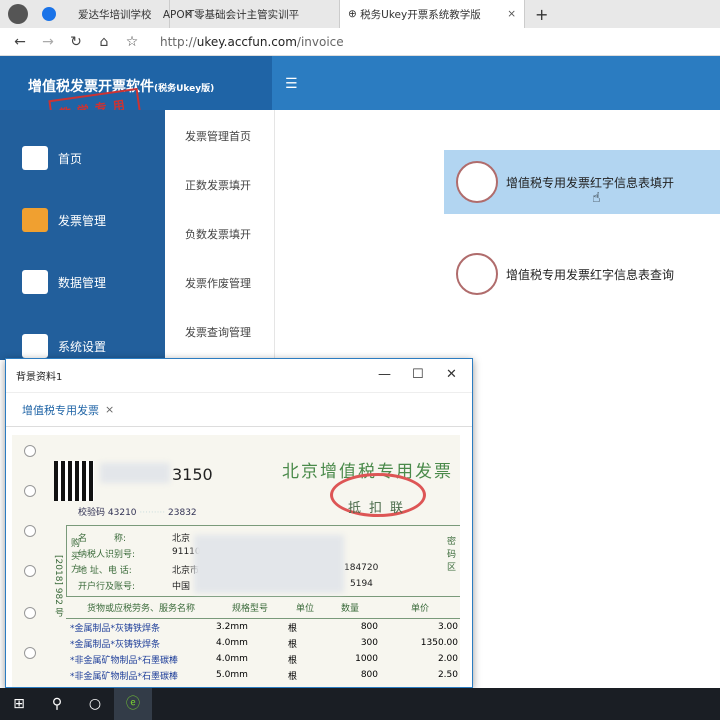 This screenshot has height=720, width=720. What do you see at coordinates (49, 14) in the screenshot?
I see `pinned-tab-icon` at bounding box center [49, 14].